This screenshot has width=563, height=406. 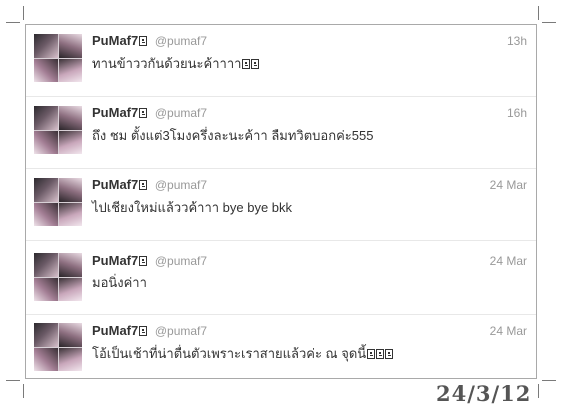 What do you see at coordinates (484, 393) in the screenshot?
I see `date-stamp: 24/3/12` at bounding box center [484, 393].